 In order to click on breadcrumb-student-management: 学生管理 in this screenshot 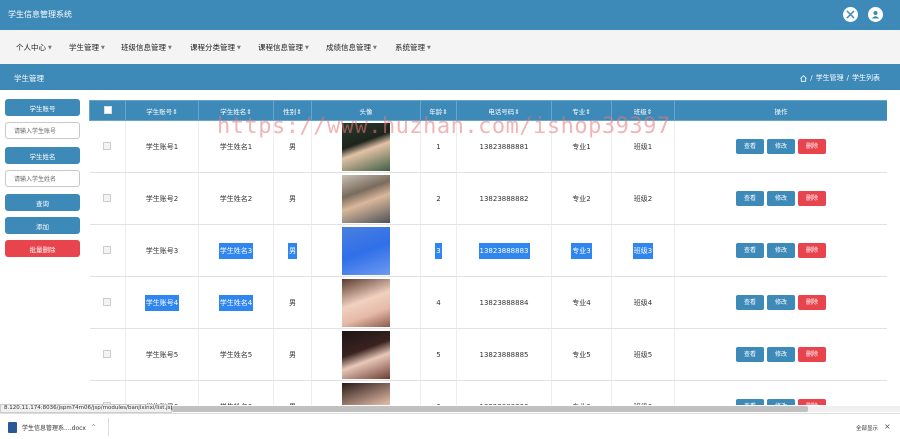, I will do `click(830, 78)`.